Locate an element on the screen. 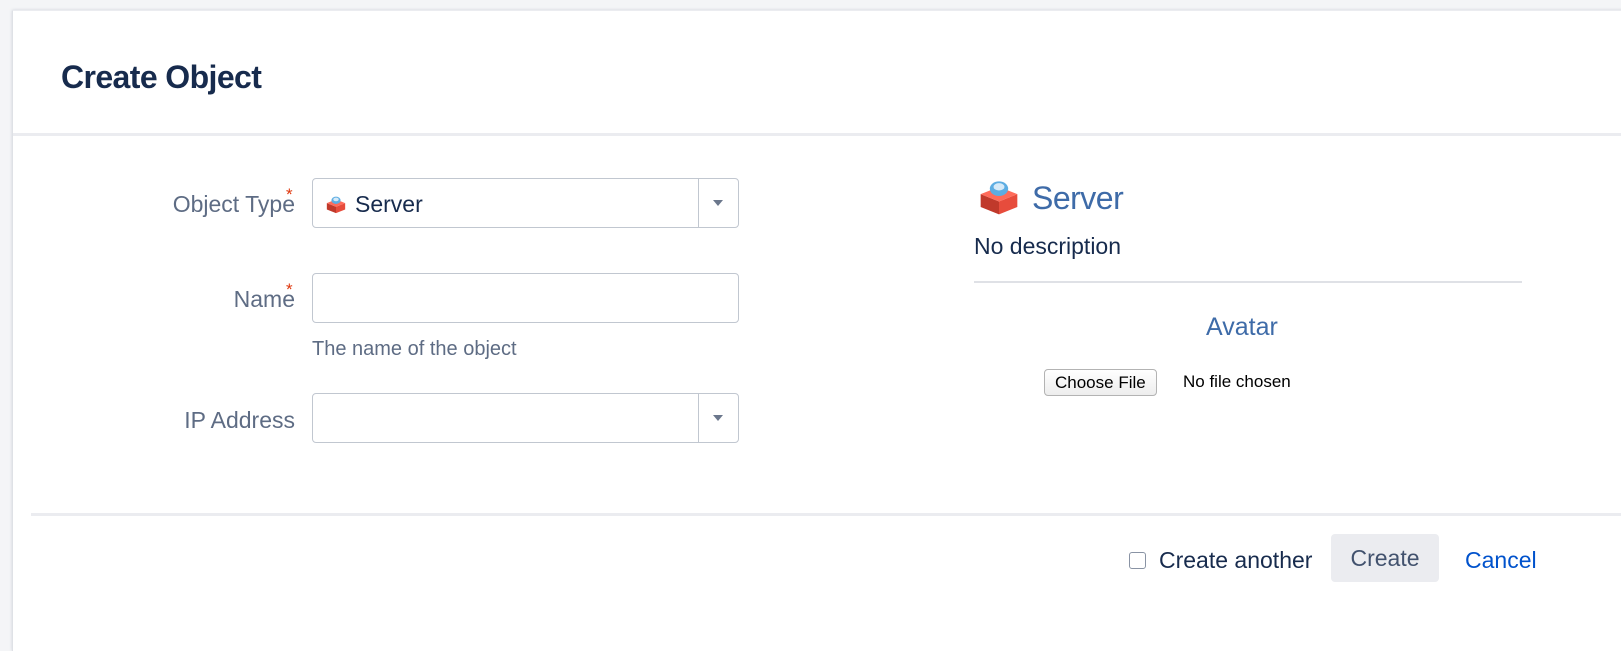 This screenshot has height=651, width=1621. object-type-label-text: Object Type is located at coordinates (233, 204).